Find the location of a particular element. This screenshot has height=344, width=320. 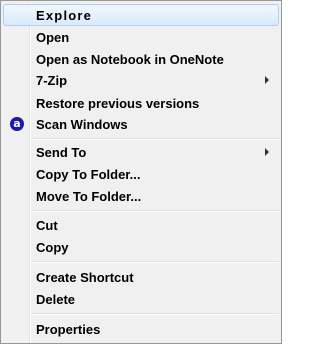

menu-item-label: Properties is located at coordinates (68, 329).